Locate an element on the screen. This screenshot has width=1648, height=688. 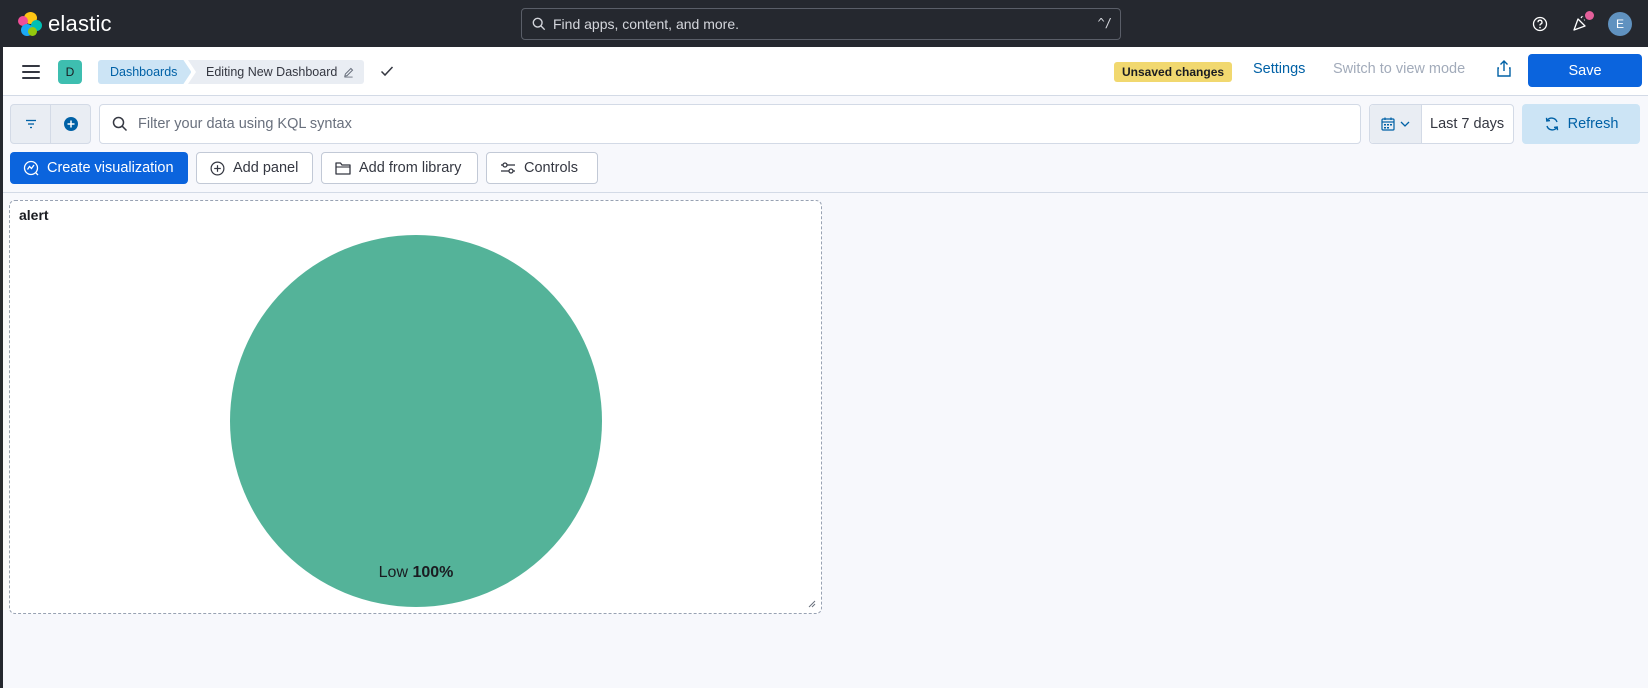
pie-label-category: Low is located at coordinates (396, 572).